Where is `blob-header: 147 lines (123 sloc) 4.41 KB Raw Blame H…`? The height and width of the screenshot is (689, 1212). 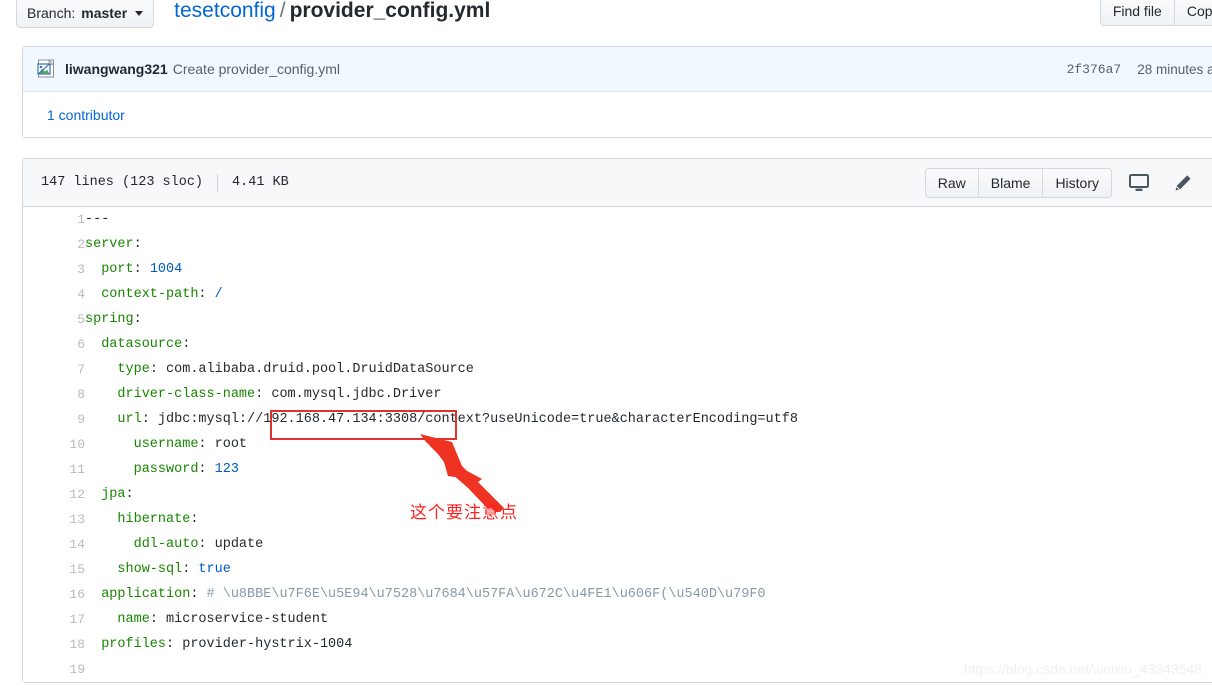
blob-header: 147 lines (123 sloc) 4.41 KB Raw Blame H… is located at coordinates (617, 183).